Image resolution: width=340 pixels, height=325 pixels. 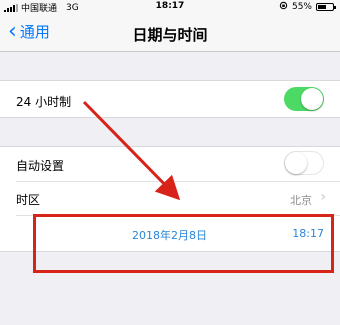 I want to click on timezone-row: 时区 北京 ›, so click(x=170, y=198).